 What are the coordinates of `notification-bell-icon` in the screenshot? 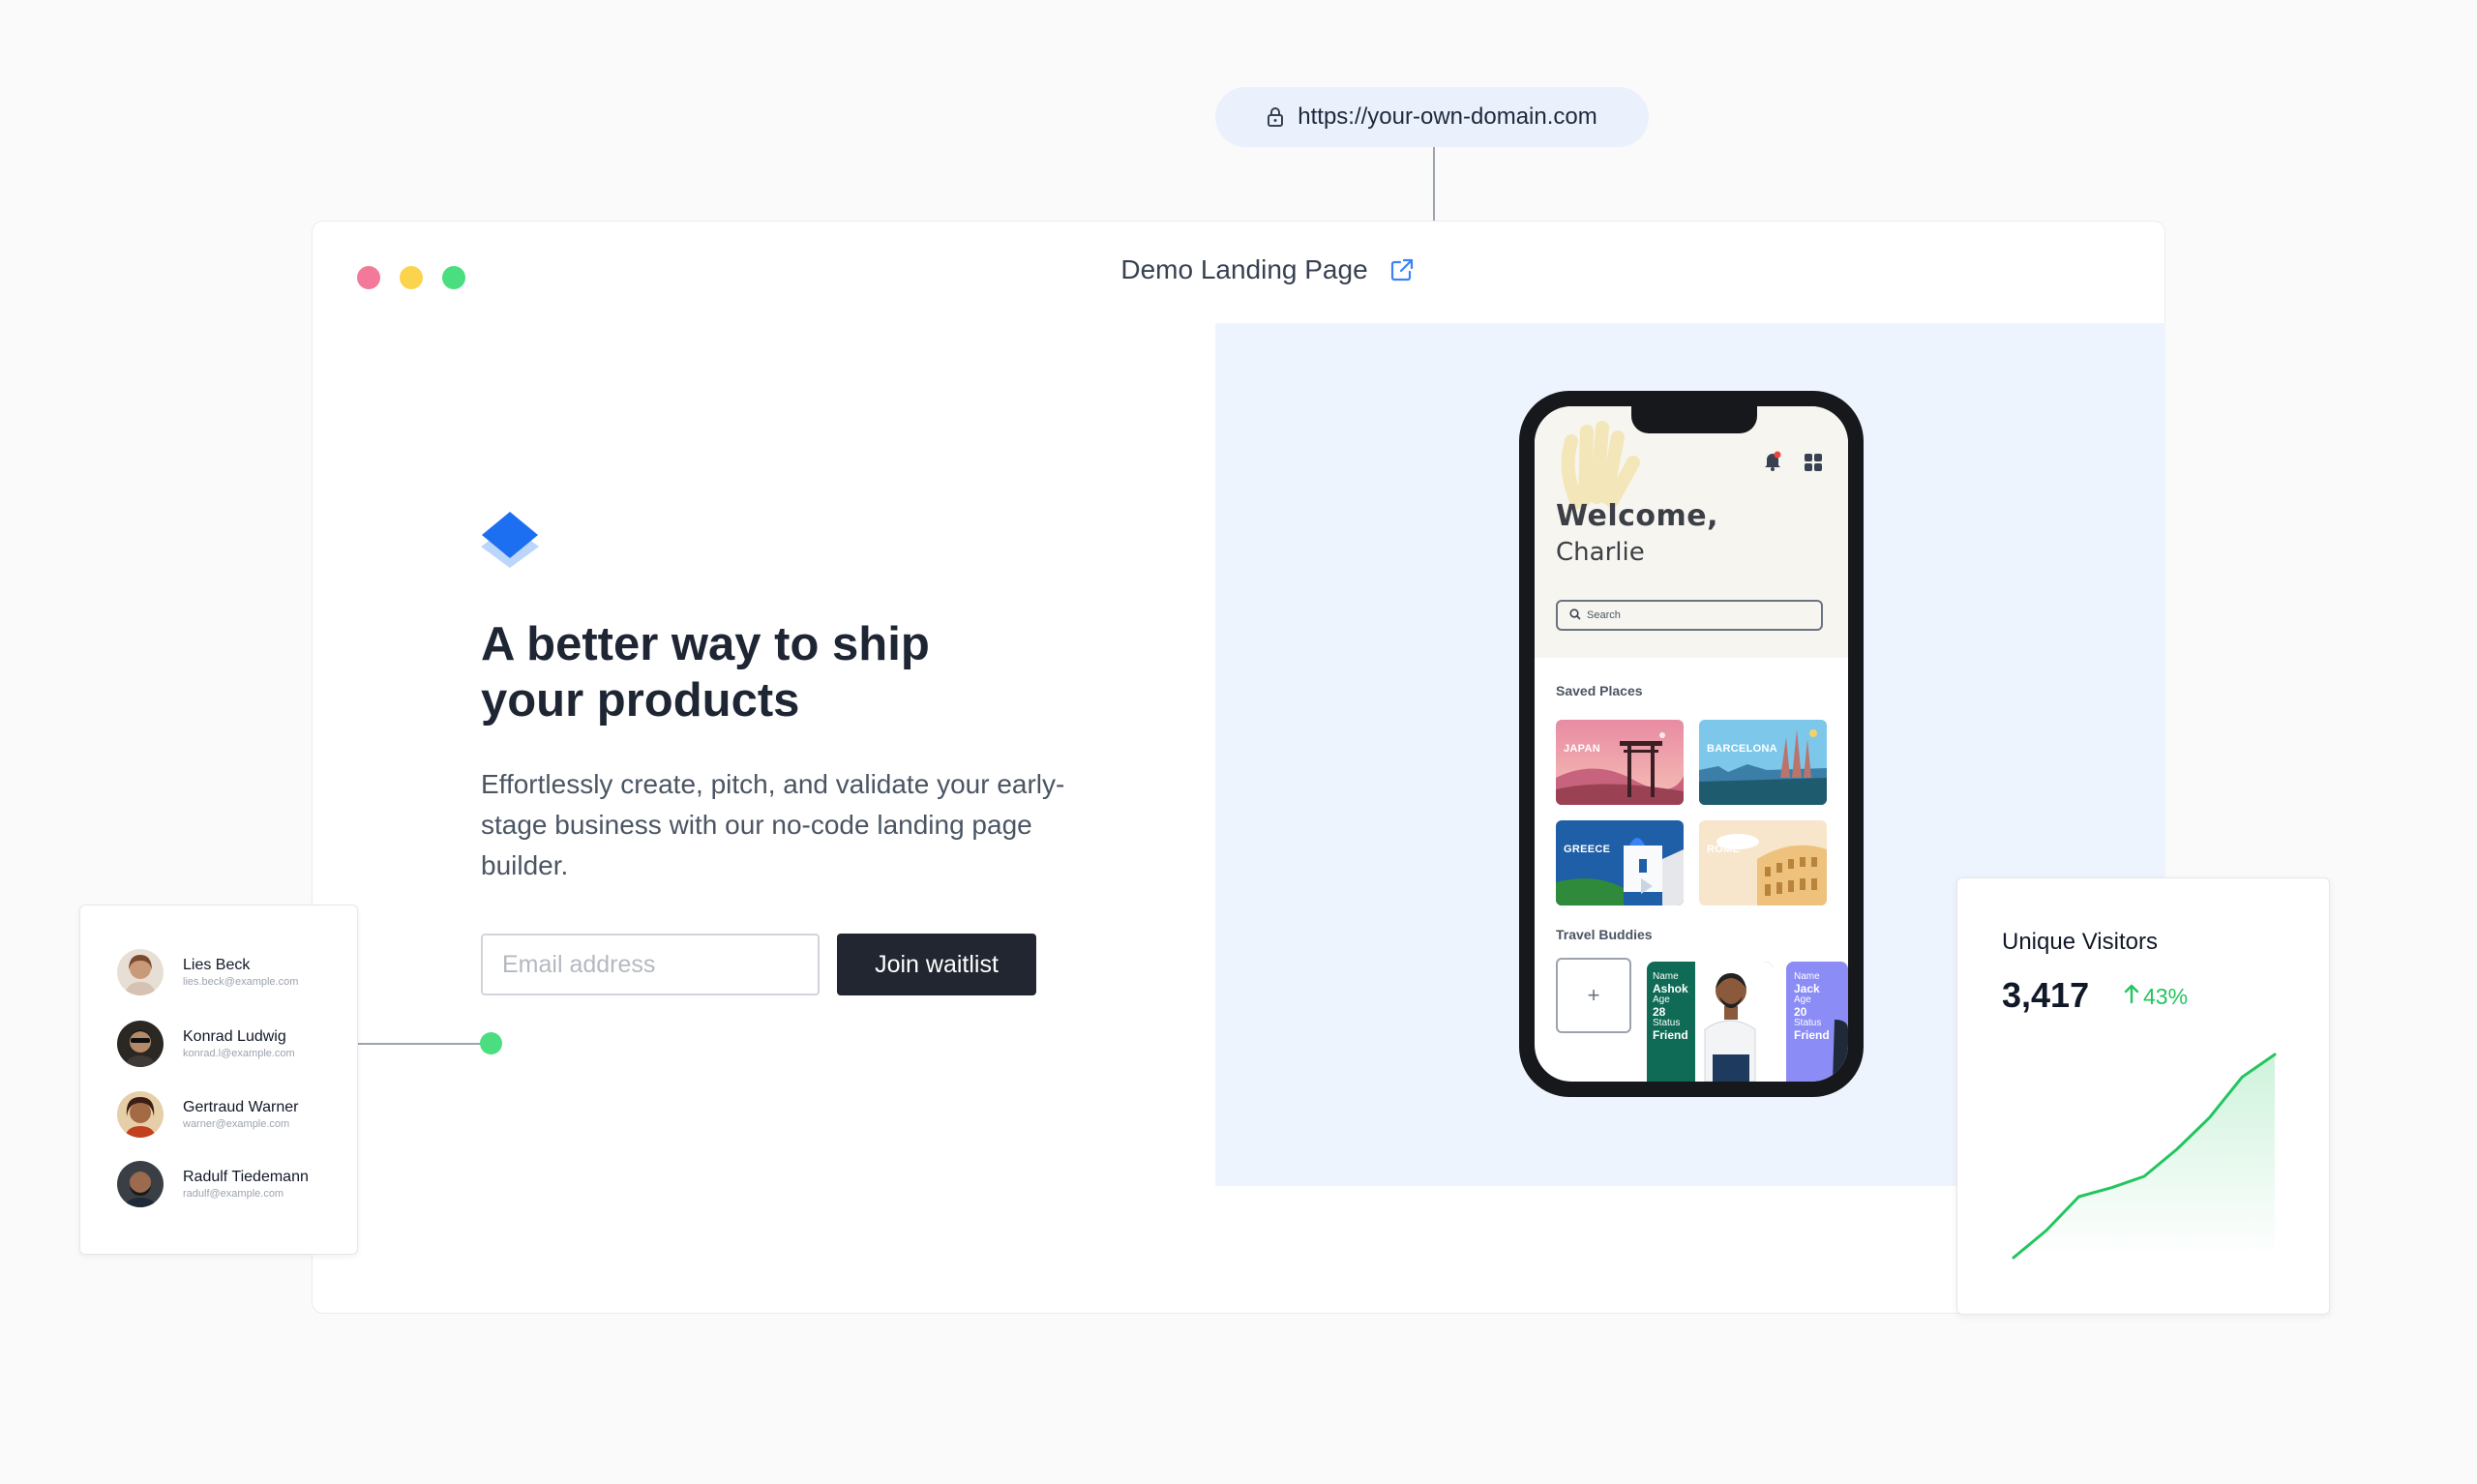 It's located at (1772, 464).